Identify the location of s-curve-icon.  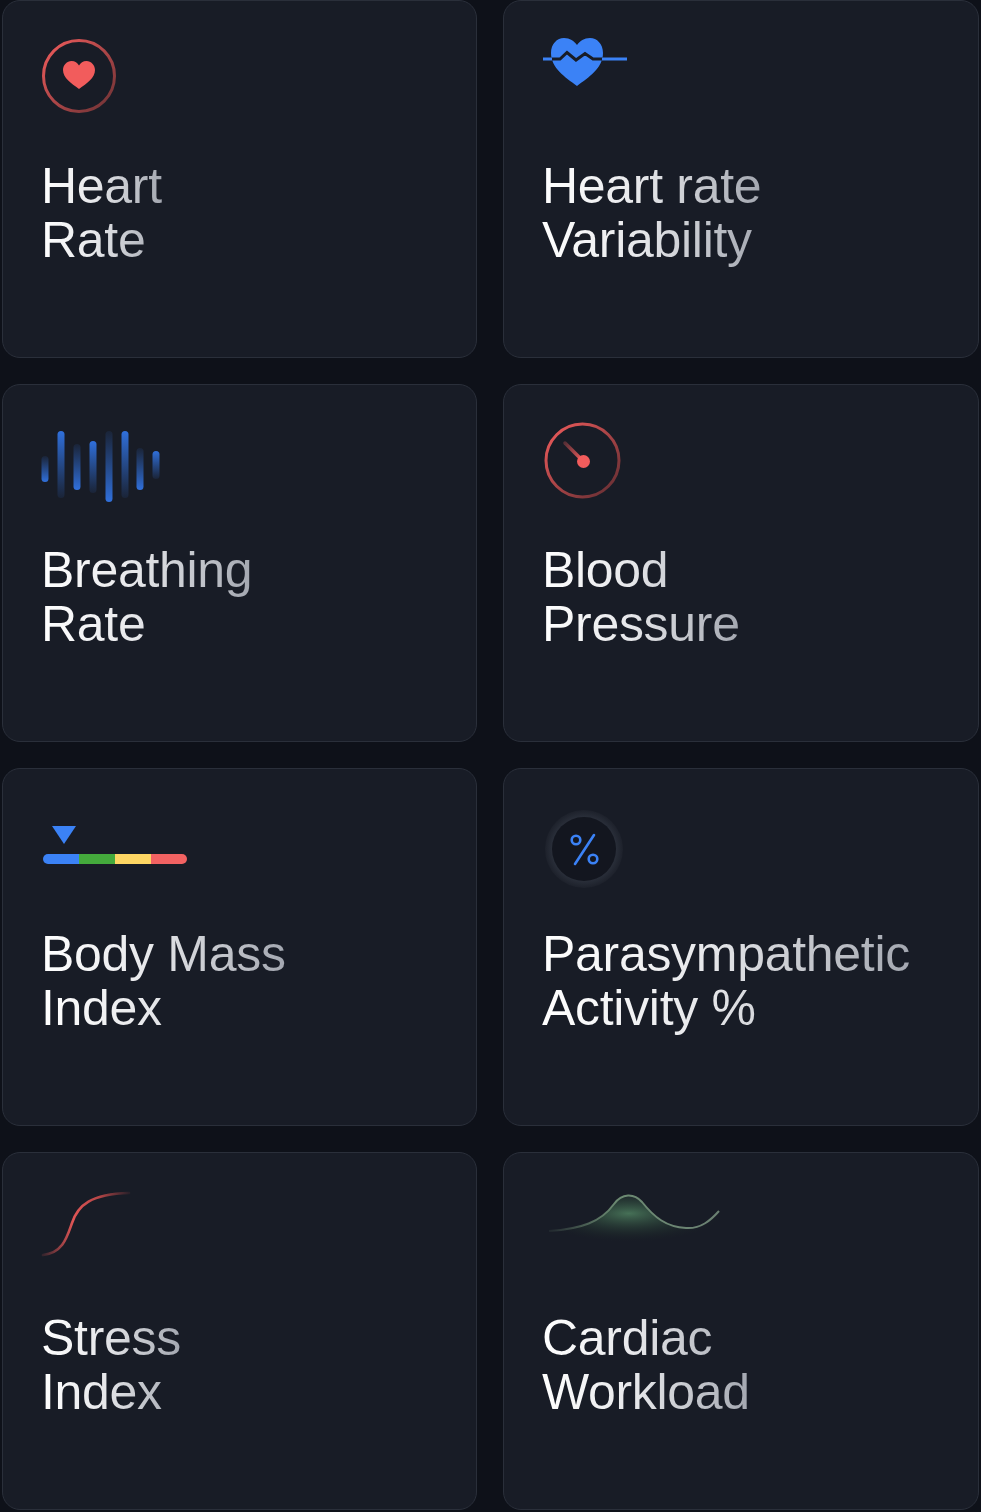
(86, 1224).